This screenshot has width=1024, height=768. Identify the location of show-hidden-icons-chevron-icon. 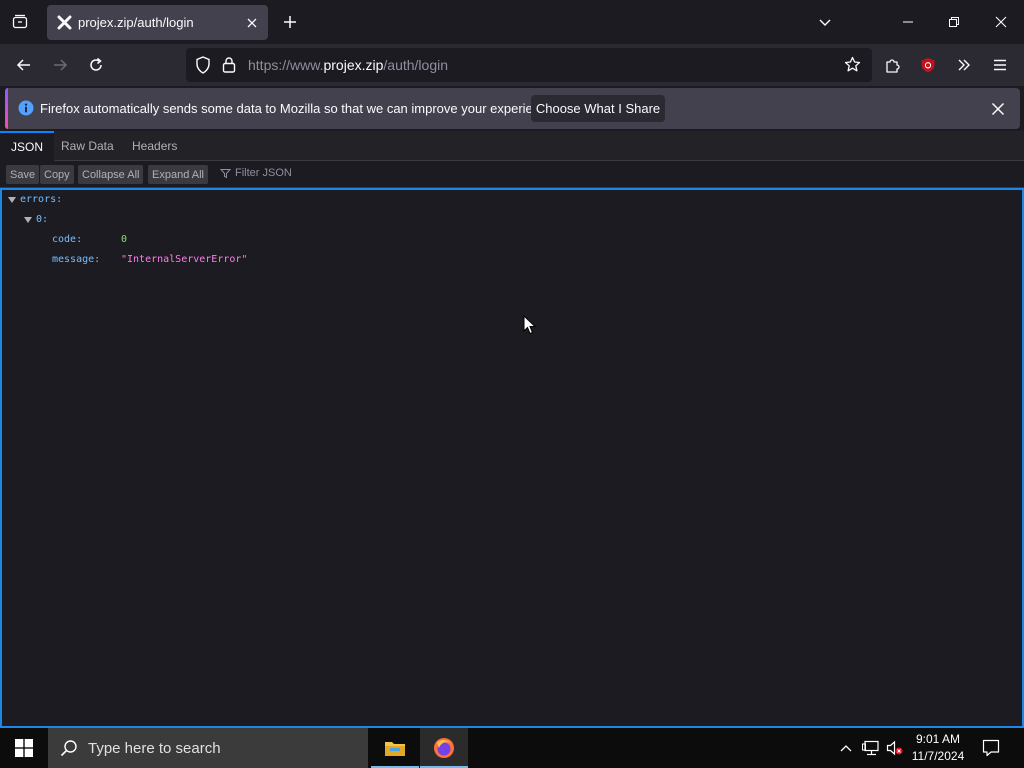
(846, 748).